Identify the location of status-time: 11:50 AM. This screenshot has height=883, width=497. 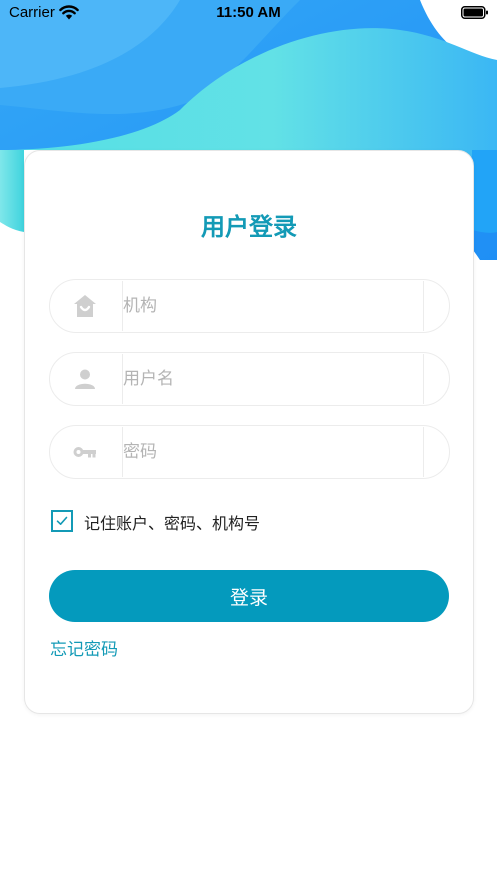
(248, 12).